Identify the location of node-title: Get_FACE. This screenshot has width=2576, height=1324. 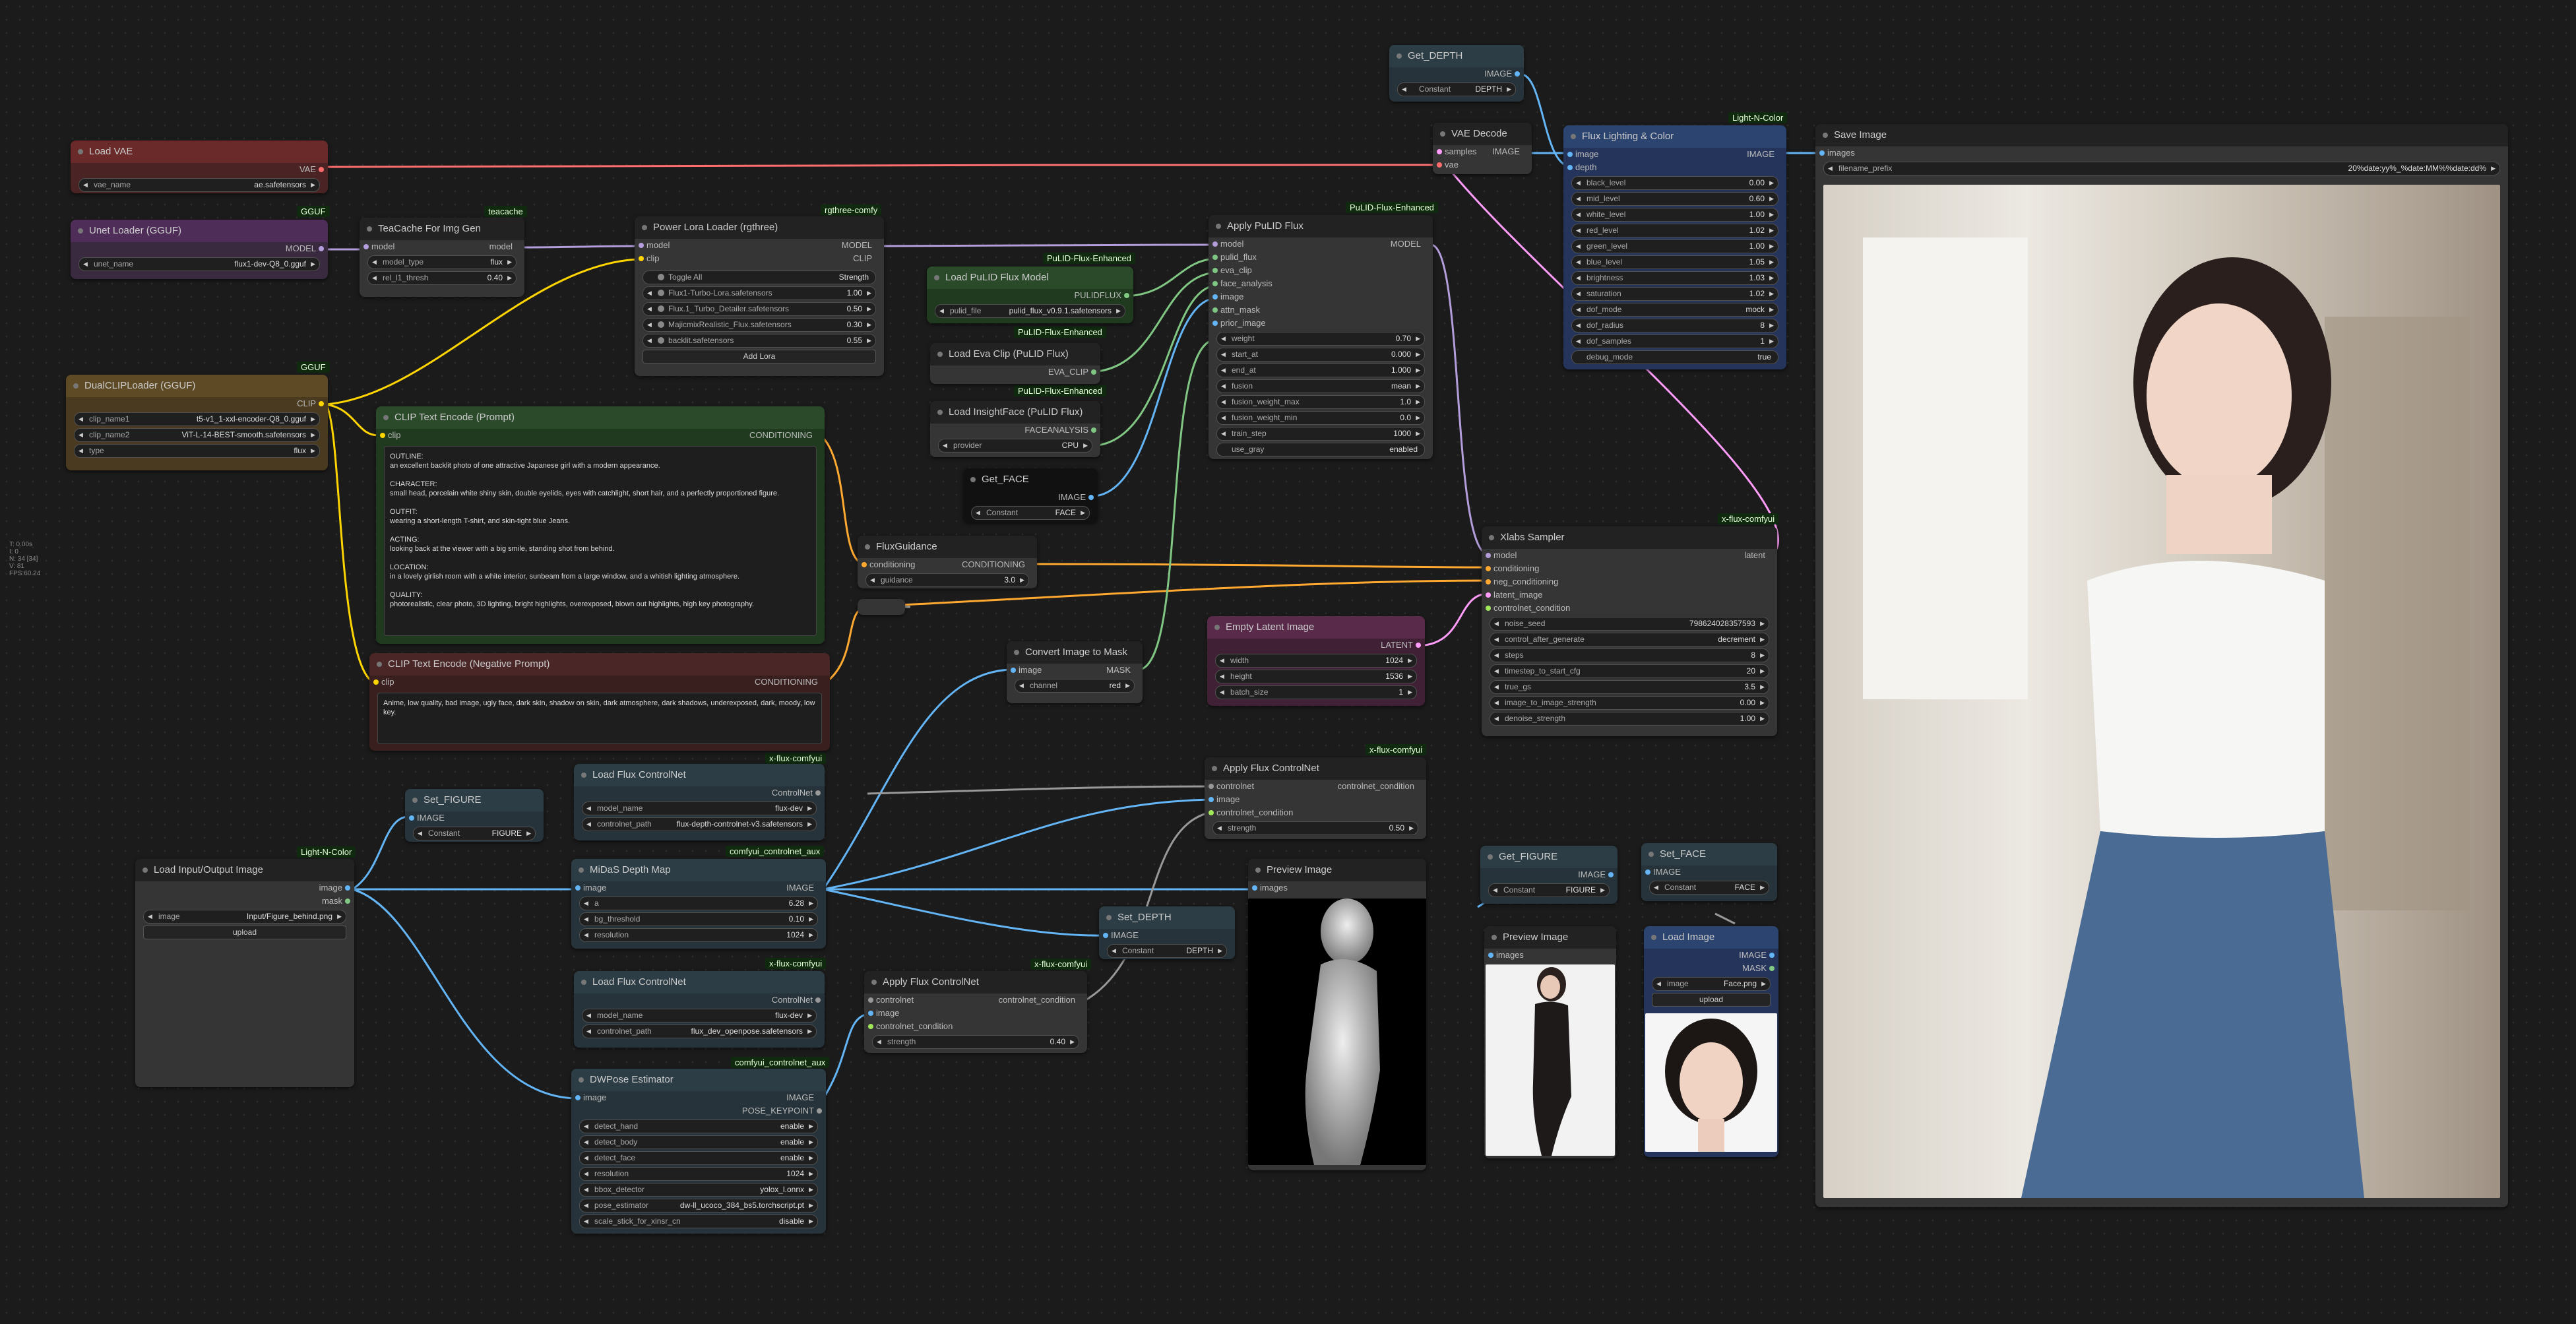
(1030, 479).